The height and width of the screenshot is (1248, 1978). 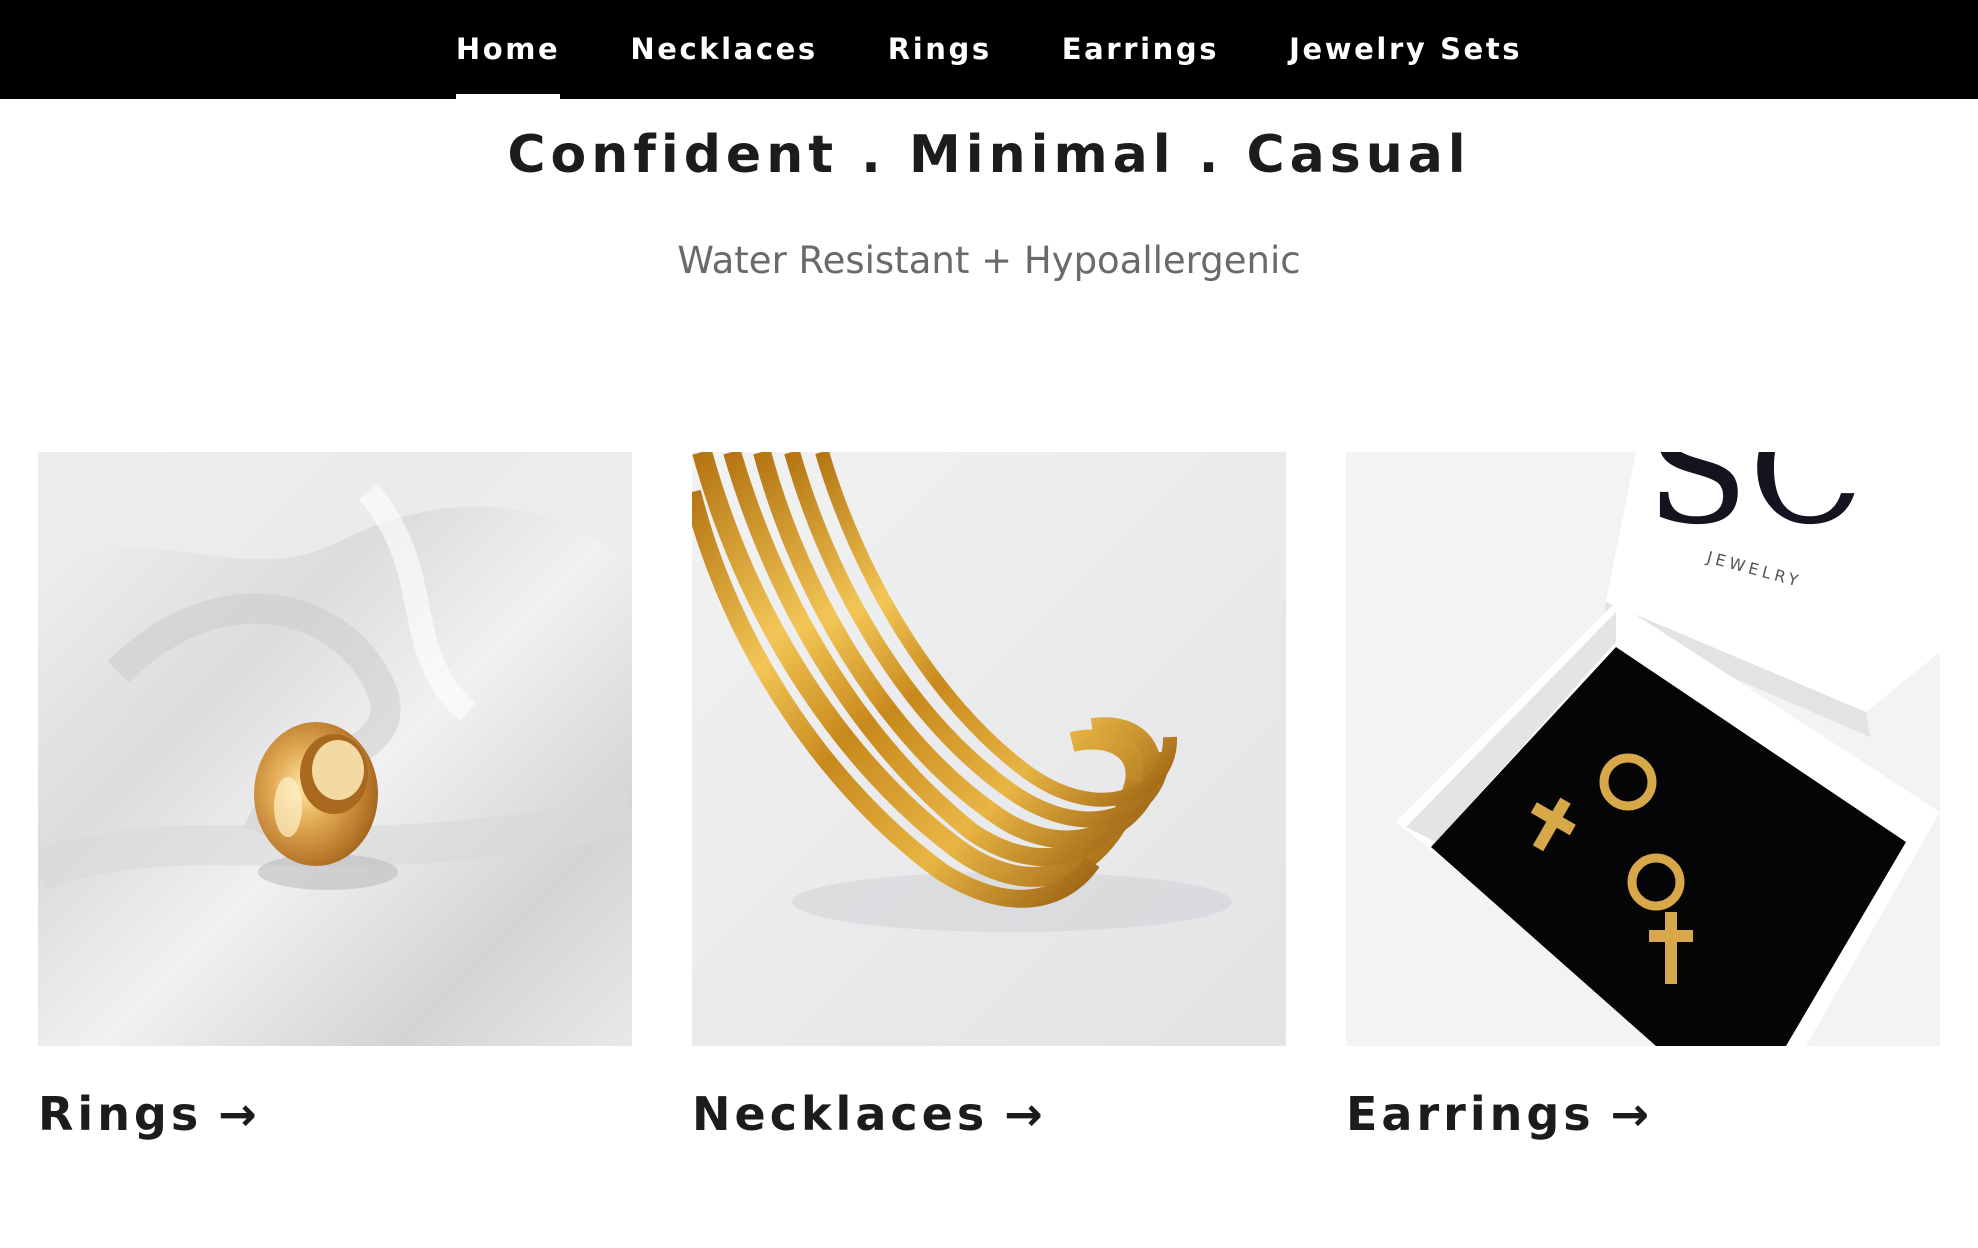 I want to click on brand-monogram: SC, so click(x=1755, y=505).